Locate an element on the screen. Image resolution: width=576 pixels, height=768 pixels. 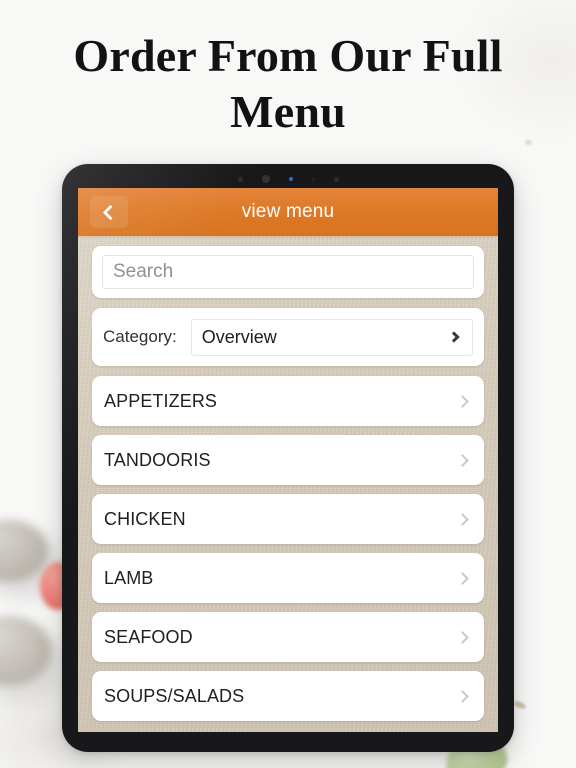
front-camera-icon is located at coordinates (265, 179).